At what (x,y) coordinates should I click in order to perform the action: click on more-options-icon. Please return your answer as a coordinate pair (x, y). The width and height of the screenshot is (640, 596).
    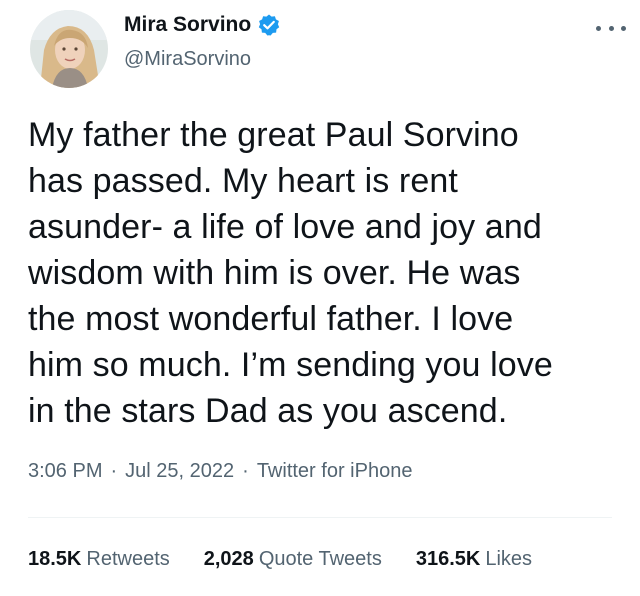
    Looking at the image, I should click on (611, 28).